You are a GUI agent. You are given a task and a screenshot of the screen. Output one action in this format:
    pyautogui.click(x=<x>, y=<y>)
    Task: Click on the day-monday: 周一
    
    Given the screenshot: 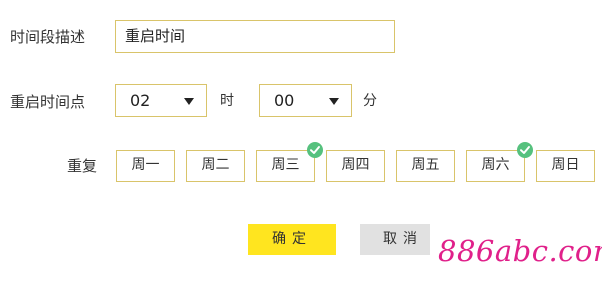 What is the action you would take?
    pyautogui.click(x=145, y=166)
    